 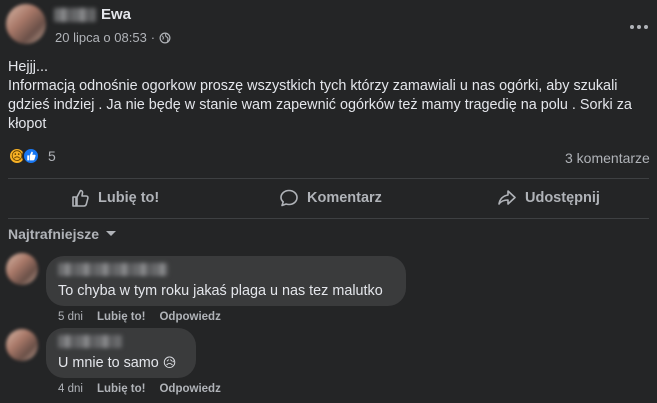 I want to click on post-meta: 20 lipca o 08:53 ·, so click(x=113, y=37).